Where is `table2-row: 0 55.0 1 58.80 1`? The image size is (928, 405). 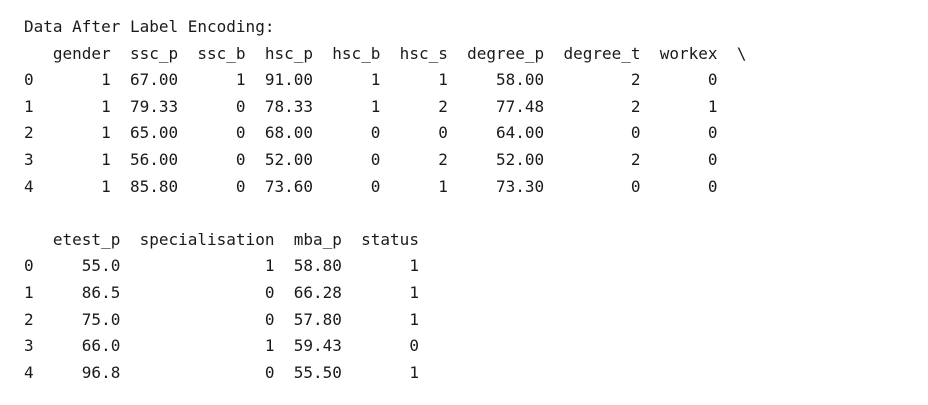 table2-row: 0 55.0 1 58.80 1 is located at coordinates (221, 266).